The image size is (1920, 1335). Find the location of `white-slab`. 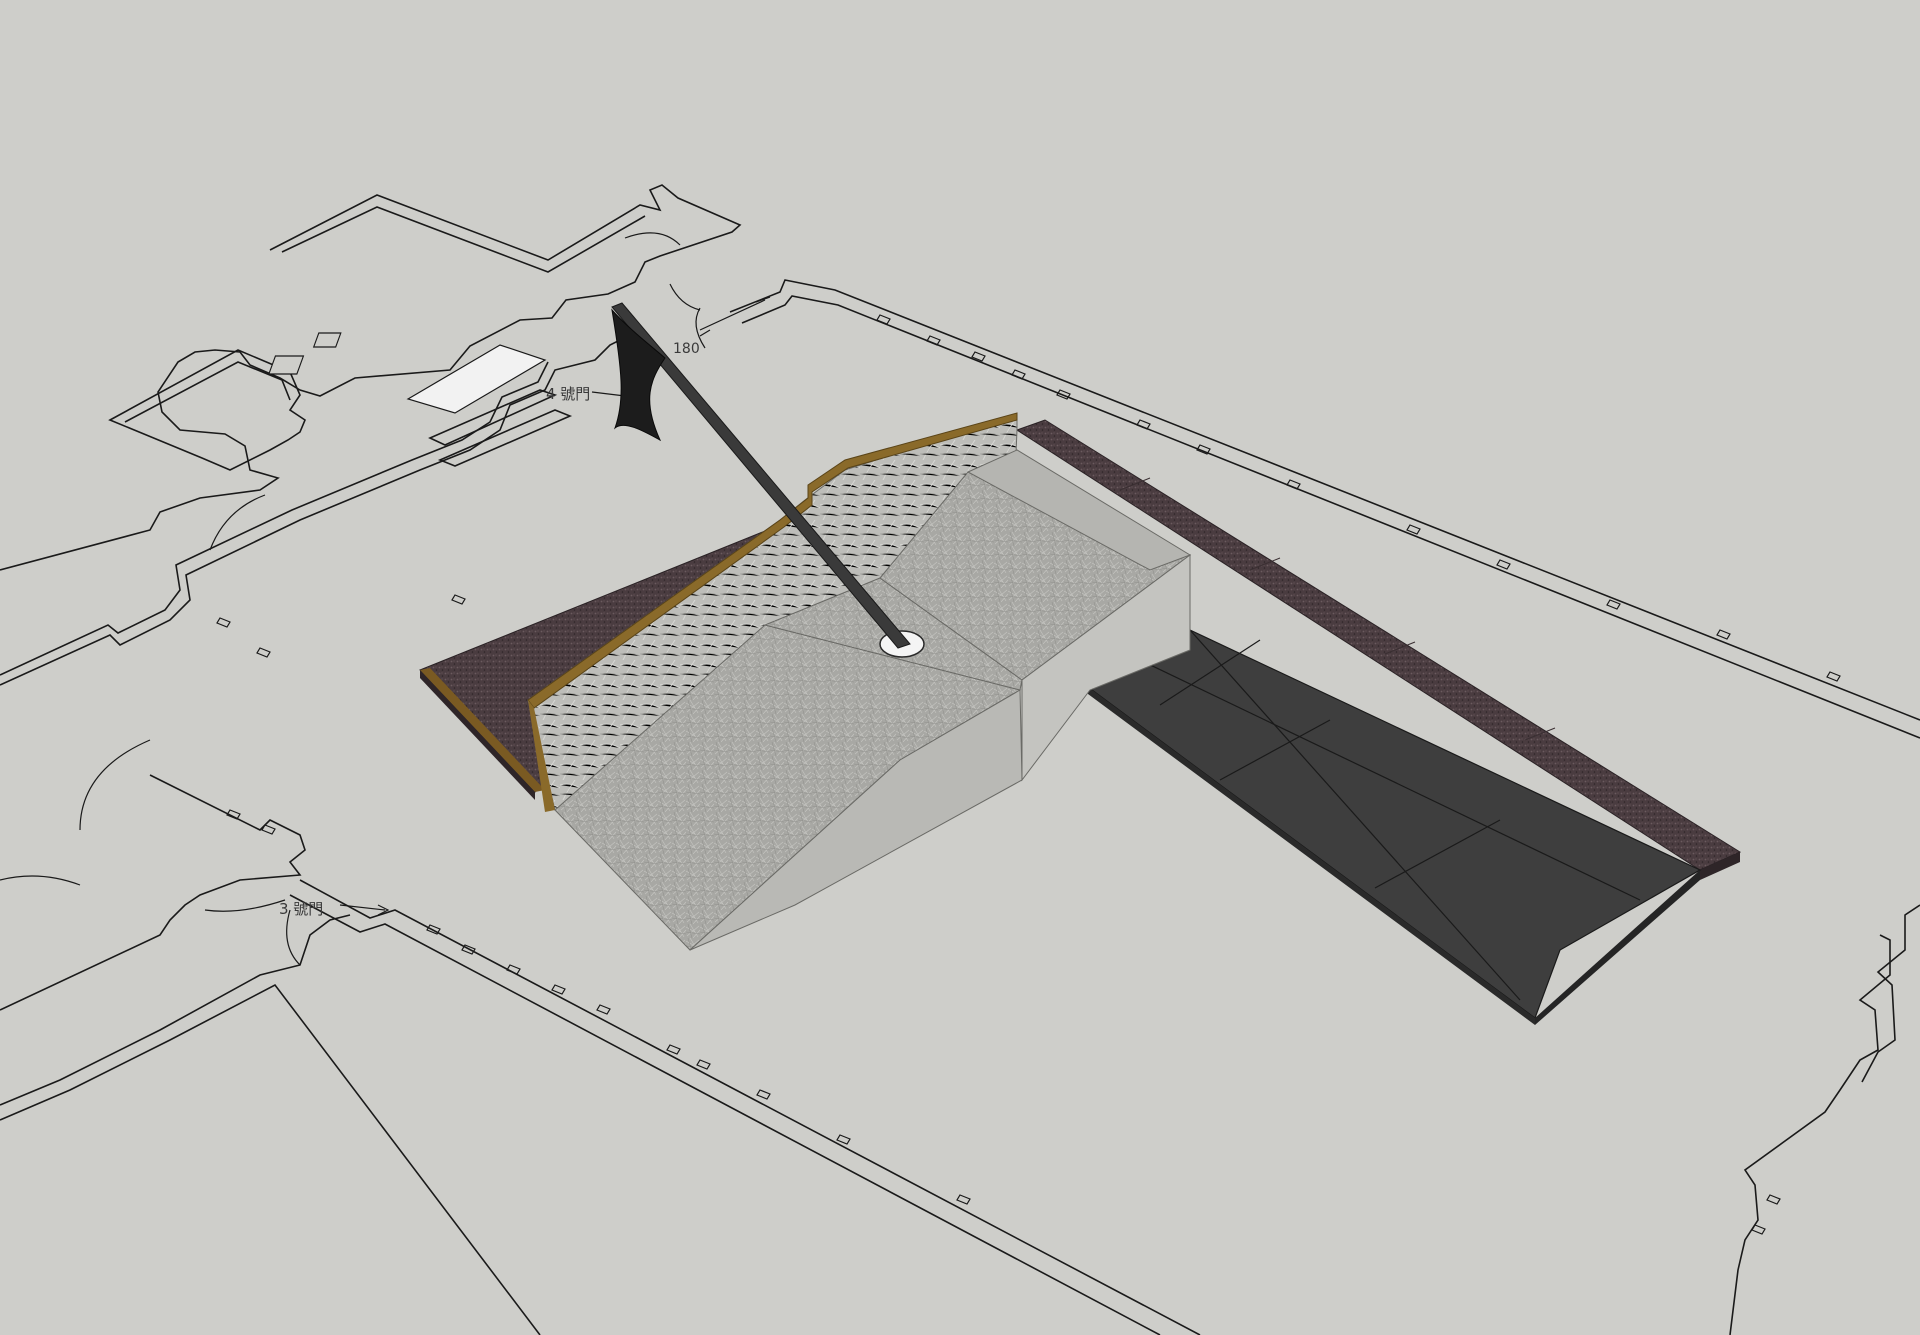

white-slab is located at coordinates (476, 379).